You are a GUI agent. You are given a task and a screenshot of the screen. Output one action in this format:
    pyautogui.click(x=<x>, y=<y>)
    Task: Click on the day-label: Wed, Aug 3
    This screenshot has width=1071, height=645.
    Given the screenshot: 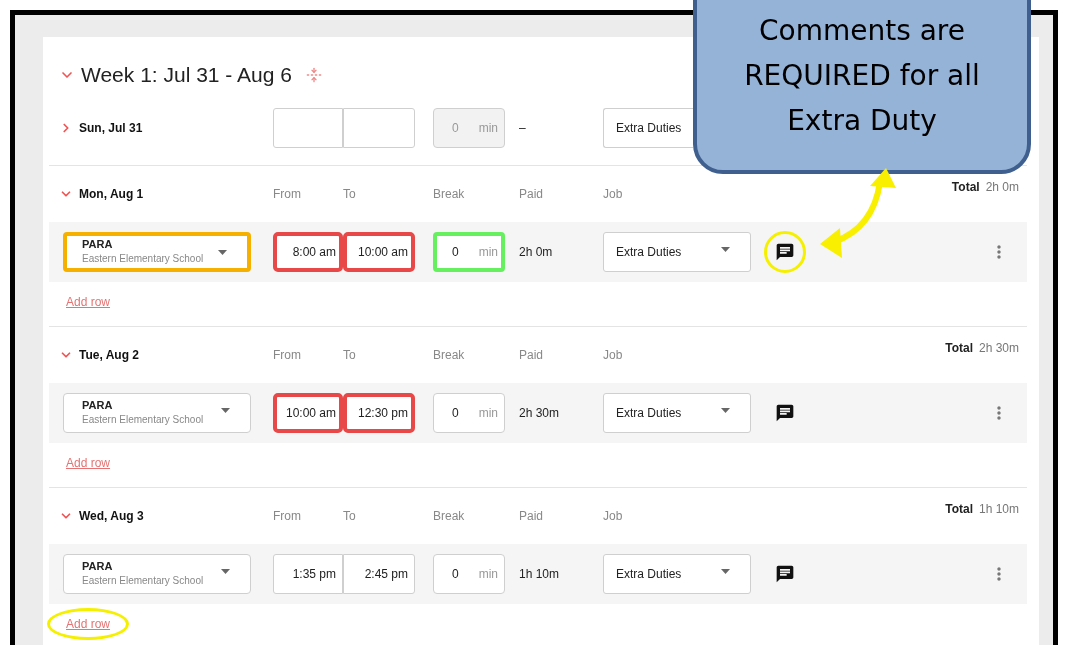 What is the action you would take?
    pyautogui.click(x=111, y=516)
    